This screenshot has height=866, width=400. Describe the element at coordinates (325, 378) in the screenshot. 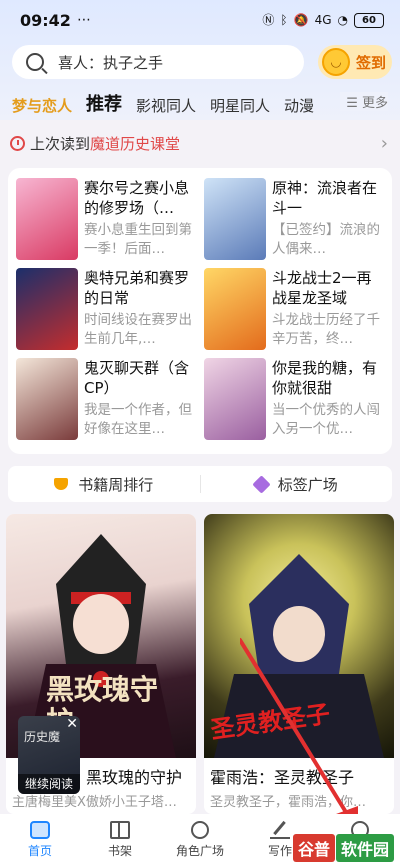

I see `book-title: 你是我的糖，有你就很甜` at that location.